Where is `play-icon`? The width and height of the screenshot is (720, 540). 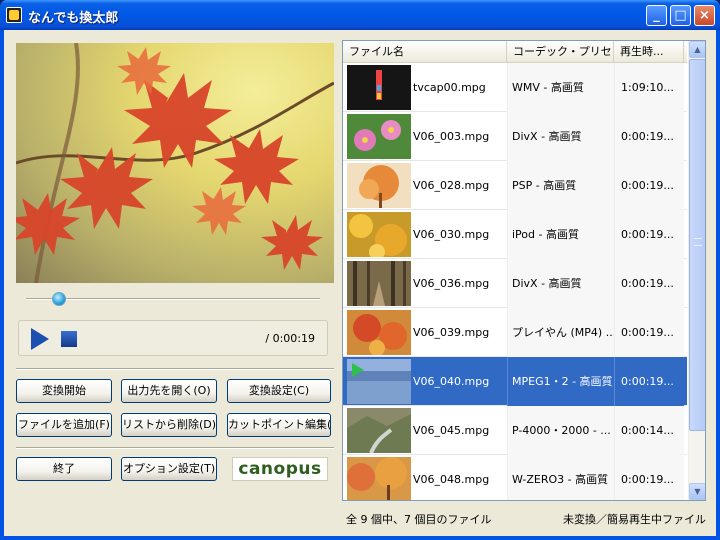
play-icon is located at coordinates (40, 339).